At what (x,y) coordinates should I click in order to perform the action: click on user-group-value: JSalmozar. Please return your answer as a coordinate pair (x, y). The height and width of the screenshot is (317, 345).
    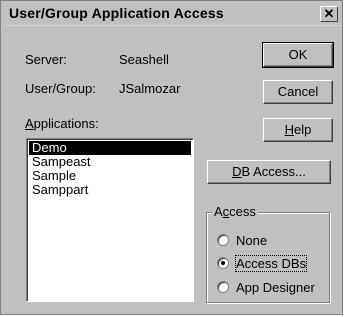
    Looking at the image, I should click on (150, 88).